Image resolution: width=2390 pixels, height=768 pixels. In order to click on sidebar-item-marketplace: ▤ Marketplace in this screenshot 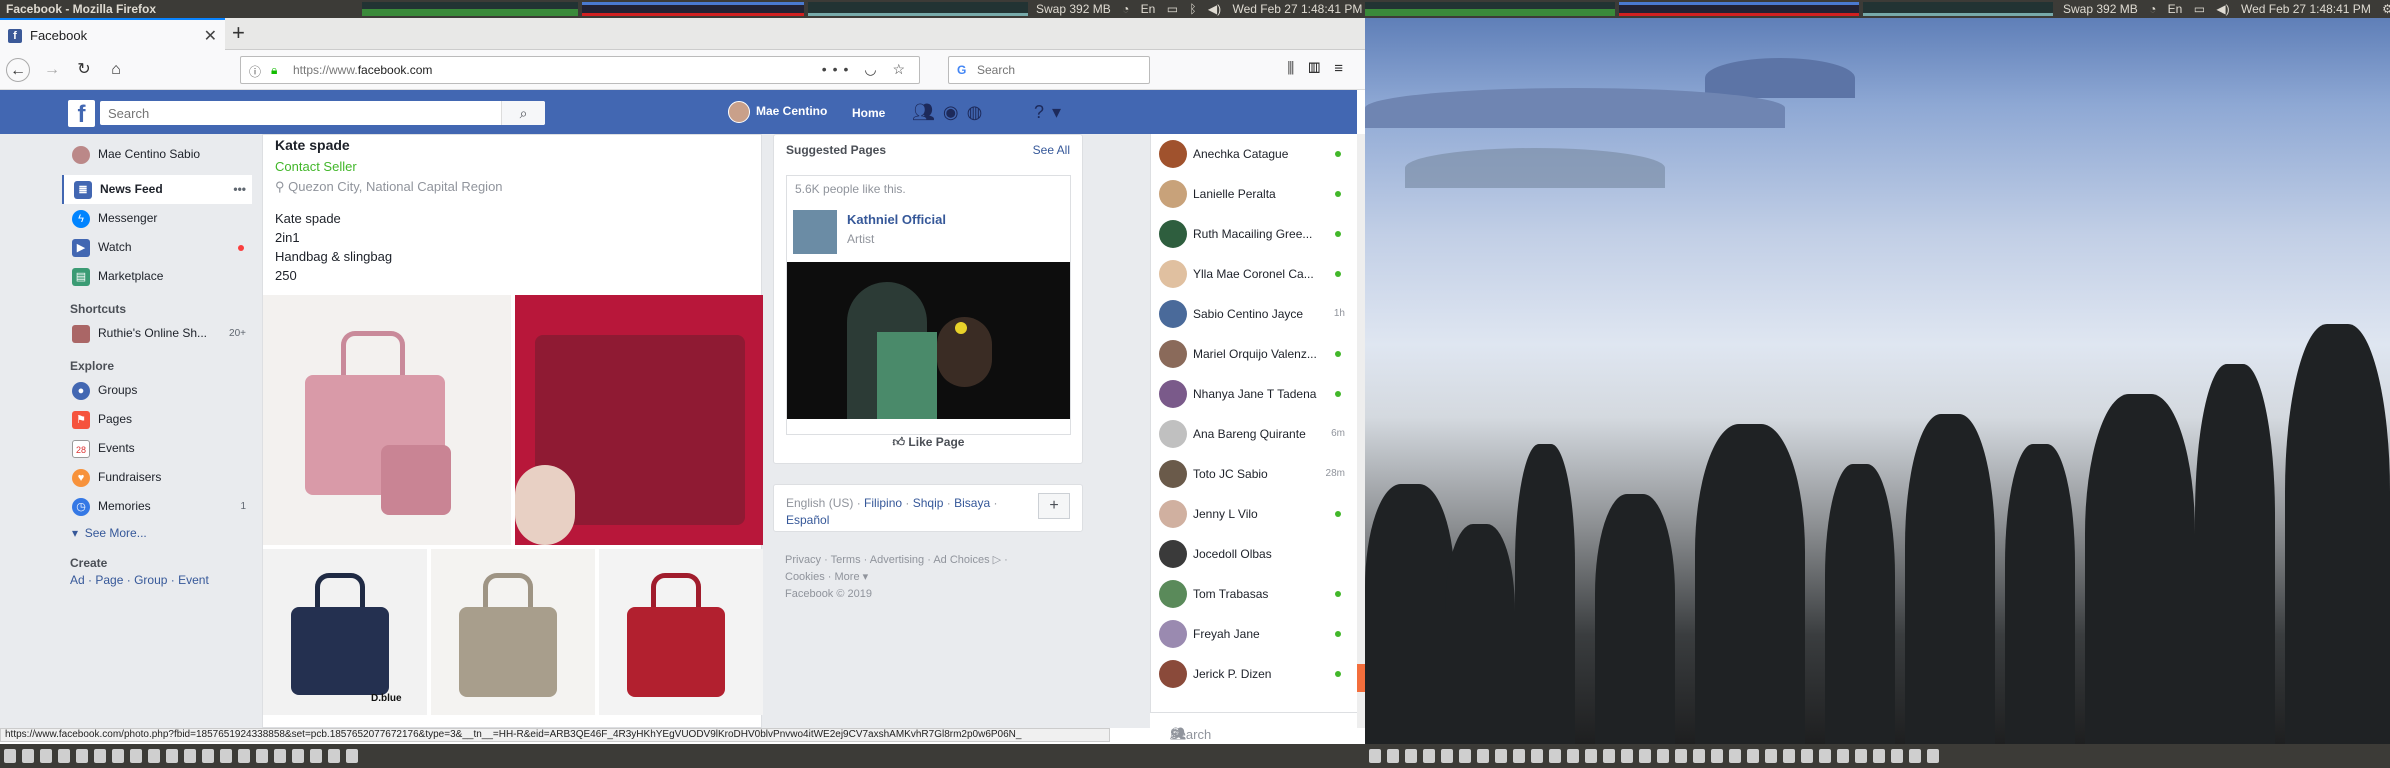, I will do `click(157, 276)`.